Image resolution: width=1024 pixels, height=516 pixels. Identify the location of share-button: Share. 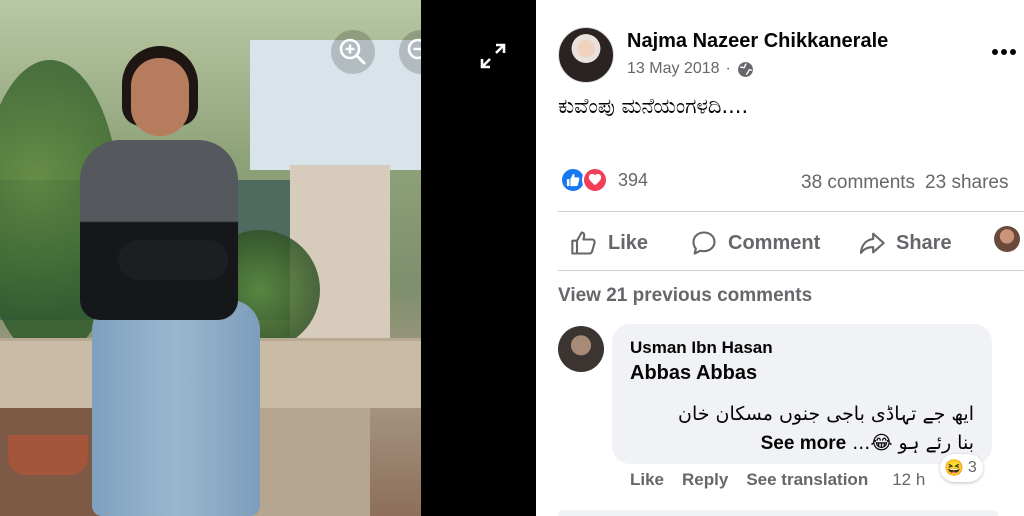
(905, 243).